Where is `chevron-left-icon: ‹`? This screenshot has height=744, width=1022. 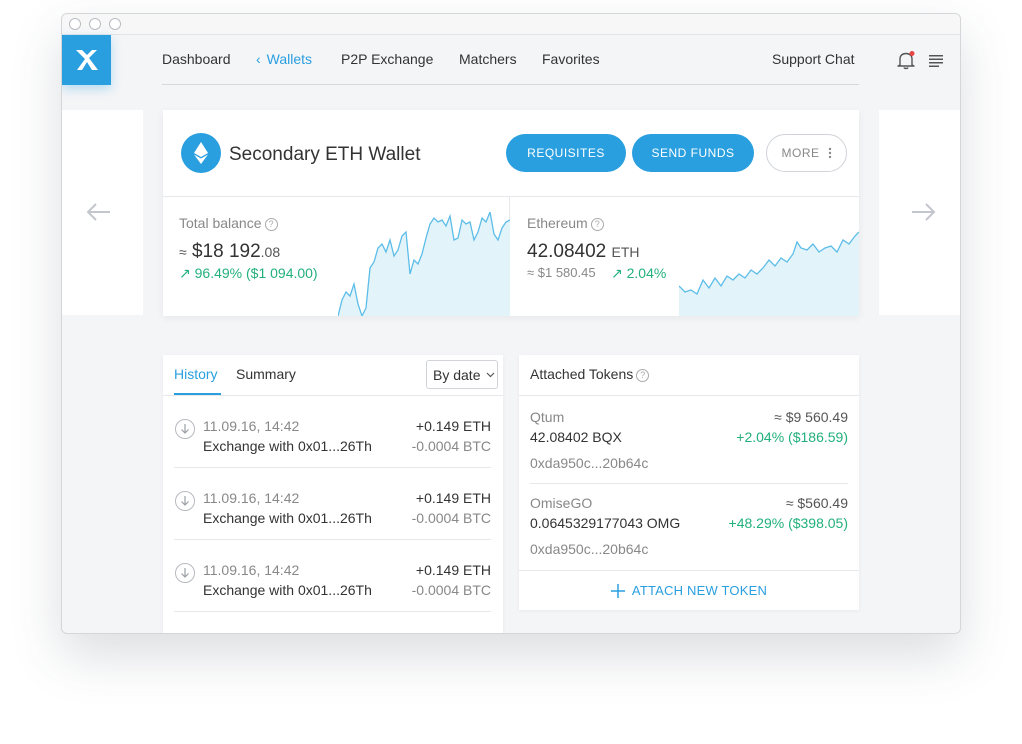 chevron-left-icon: ‹ is located at coordinates (258, 59).